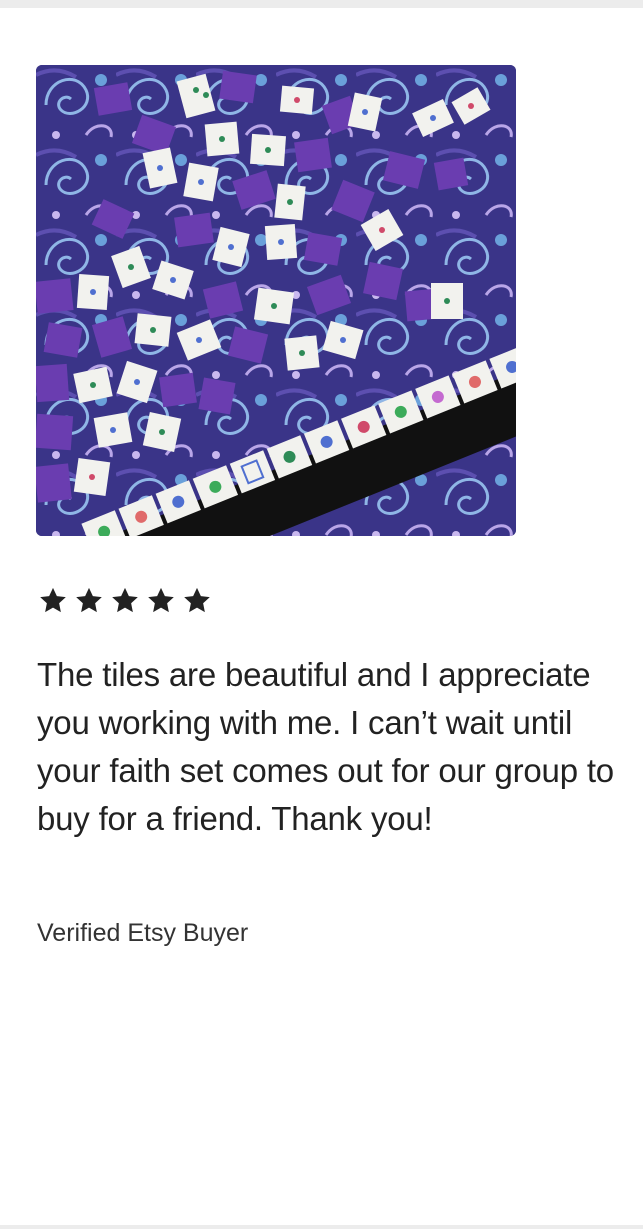 This screenshot has width=643, height=1229. I want to click on star-rating, so click(125, 602).